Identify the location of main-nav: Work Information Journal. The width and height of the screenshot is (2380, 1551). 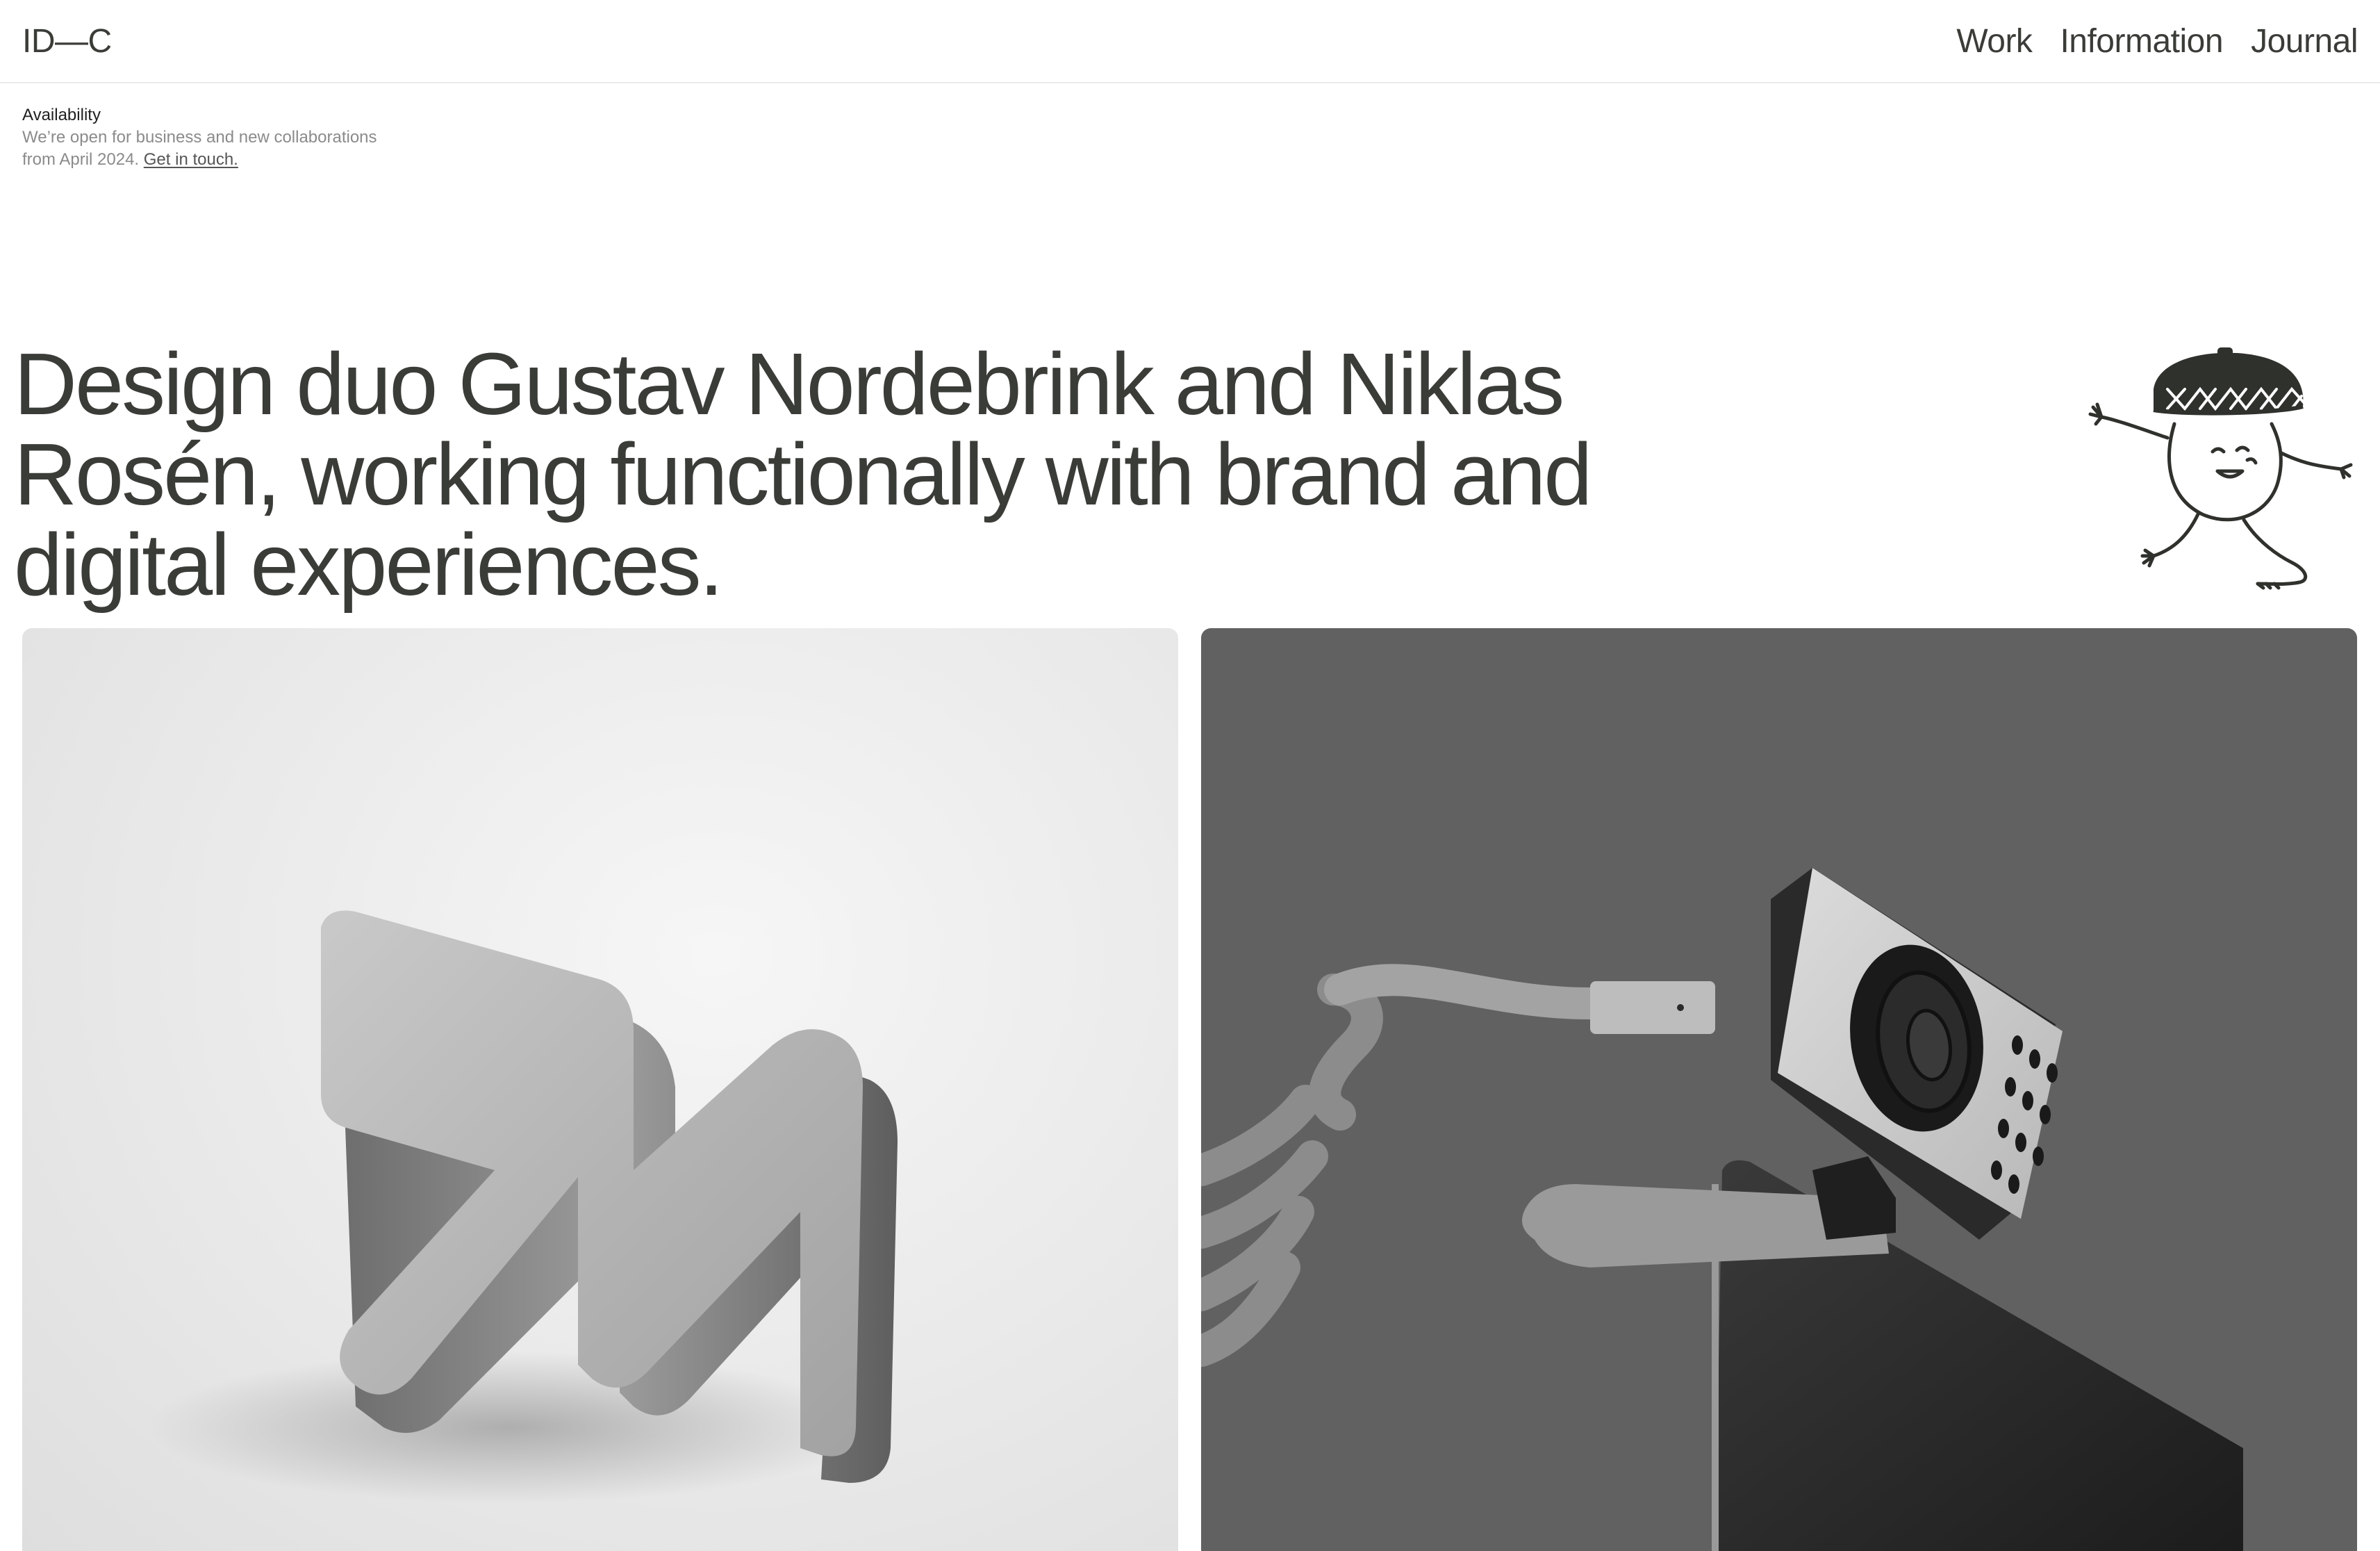
(2157, 41).